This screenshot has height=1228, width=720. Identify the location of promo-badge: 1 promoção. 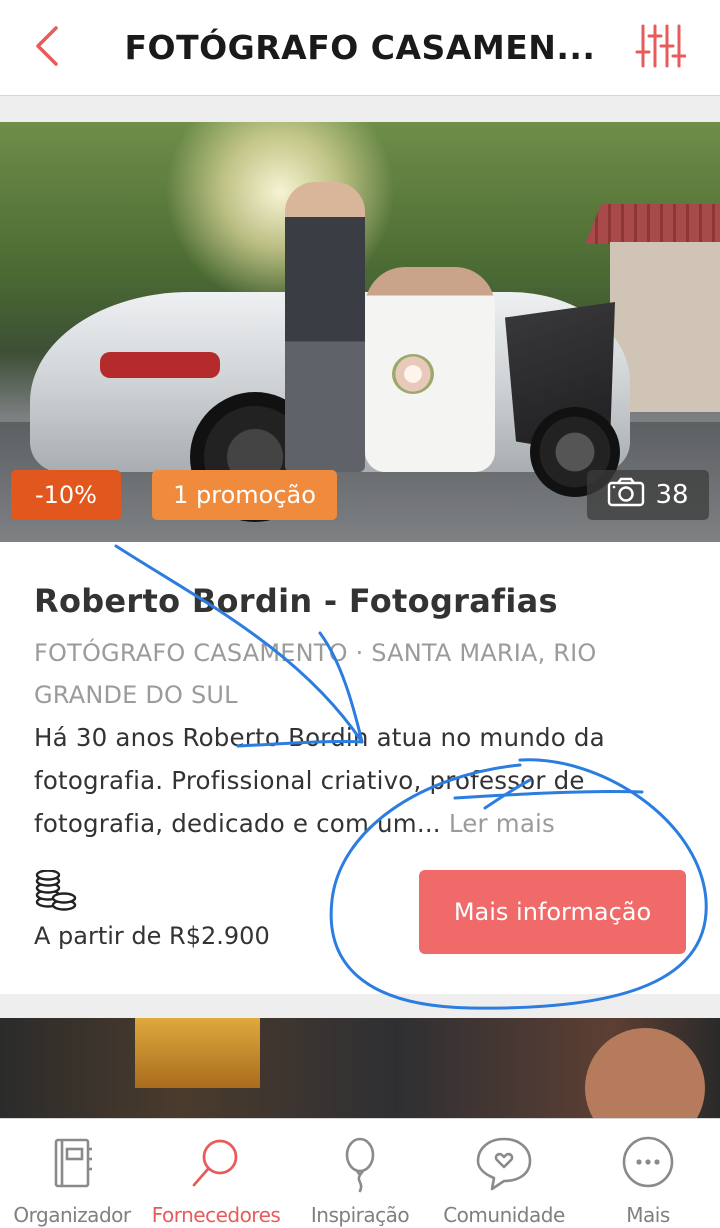
(244, 495).